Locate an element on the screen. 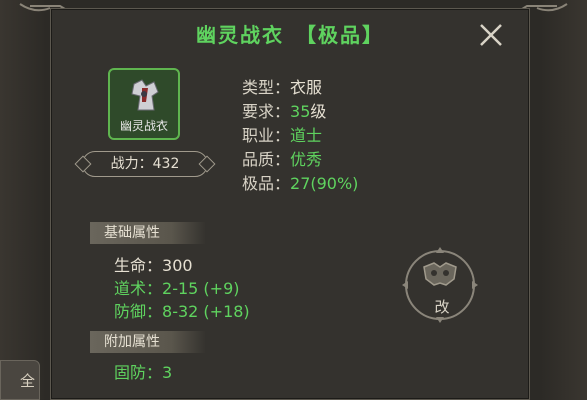 This screenshot has height=400, width=587. info-value-level: 35 is located at coordinates (300, 111).